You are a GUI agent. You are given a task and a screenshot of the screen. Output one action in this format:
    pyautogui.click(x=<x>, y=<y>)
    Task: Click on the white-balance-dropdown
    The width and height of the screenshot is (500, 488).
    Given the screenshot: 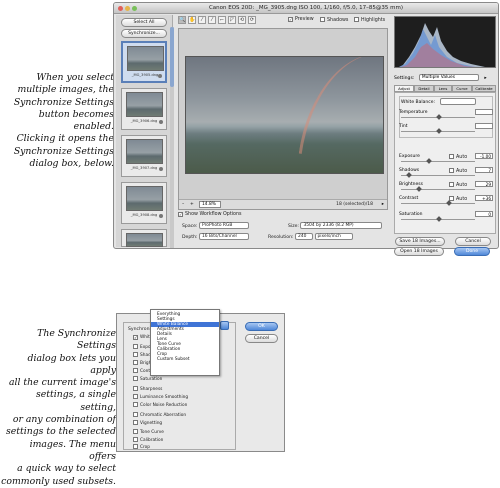 What is the action you would take?
    pyautogui.click(x=458, y=101)
    